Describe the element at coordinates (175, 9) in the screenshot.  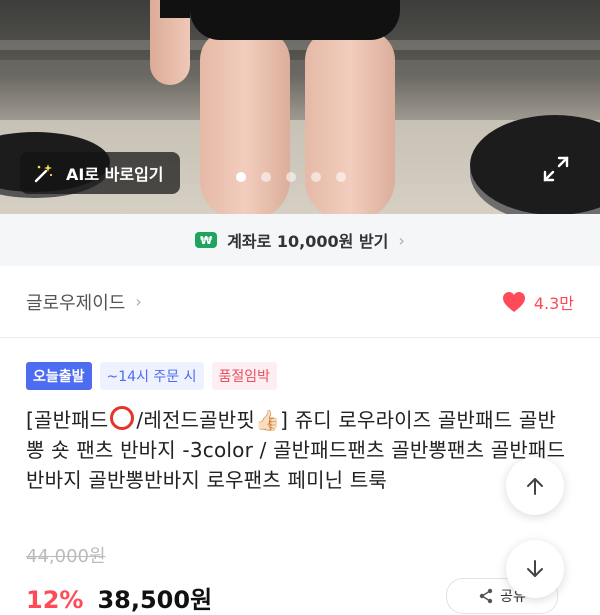
I see `photo-model-sleeve` at that location.